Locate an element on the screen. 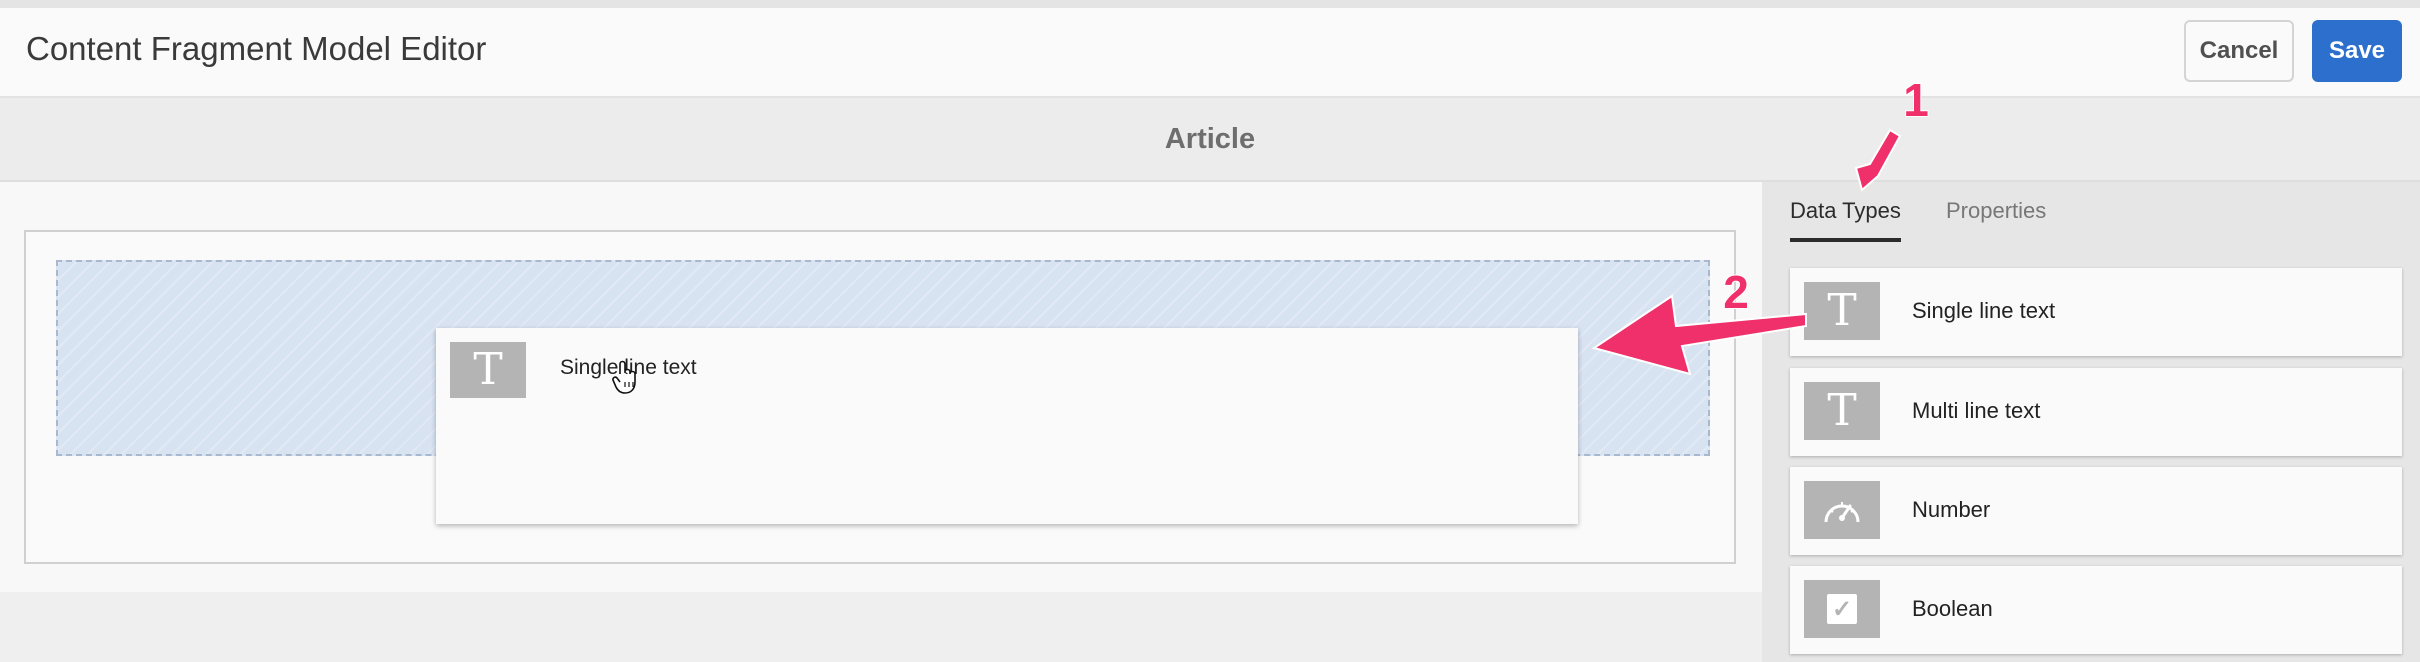 This screenshot has width=2420, height=662. checkbox-icon: ✓ is located at coordinates (1842, 609).